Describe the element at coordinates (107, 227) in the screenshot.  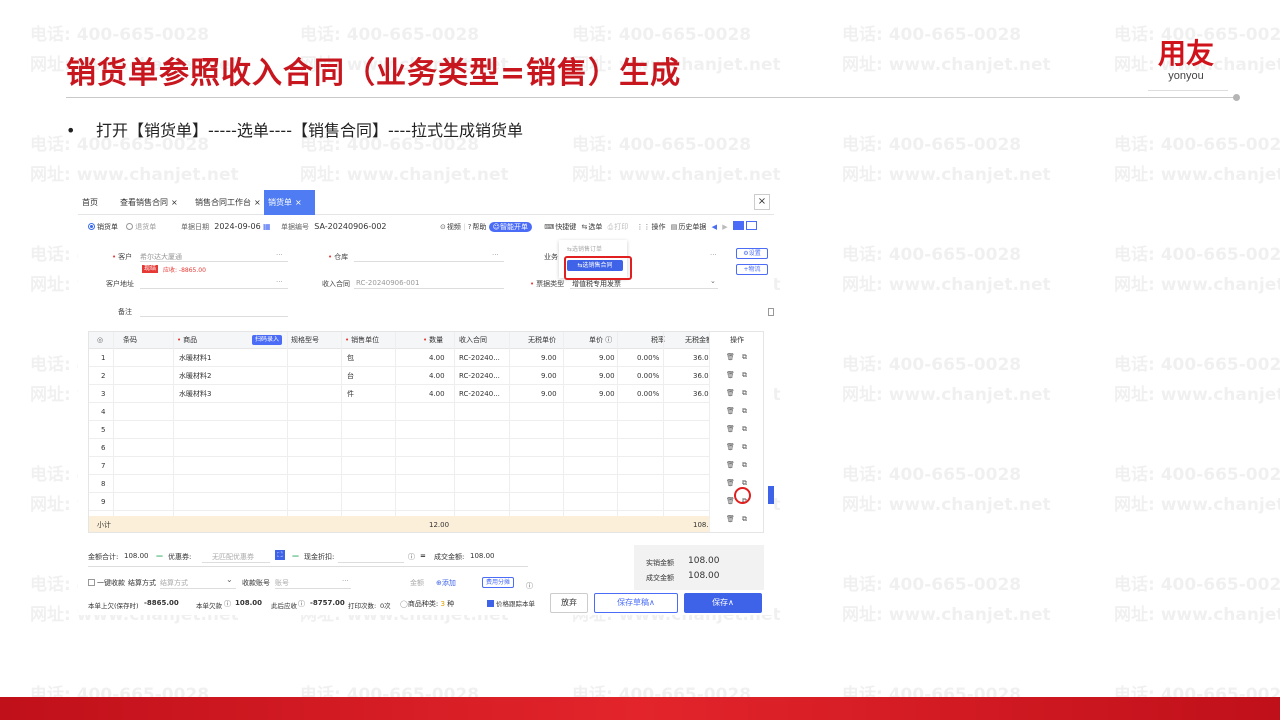
I see `radio-label-delivery: 销货单` at that location.